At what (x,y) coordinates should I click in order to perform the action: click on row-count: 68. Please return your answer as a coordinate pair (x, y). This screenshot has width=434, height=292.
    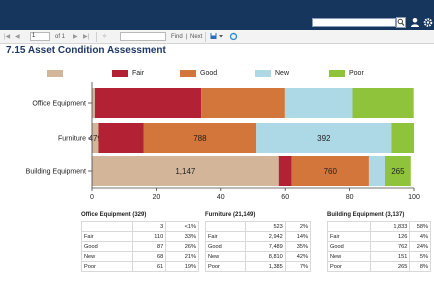
    Looking at the image, I should click on (149, 256).